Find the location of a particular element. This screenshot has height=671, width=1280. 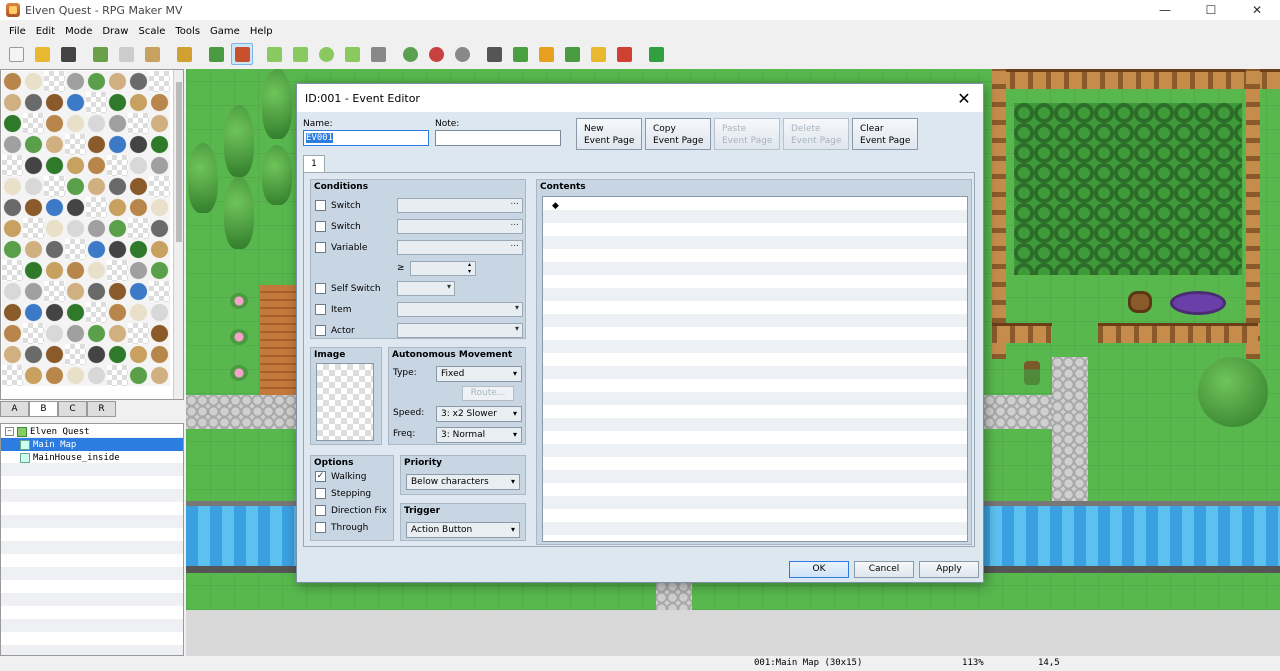

maximize-button: ☐ is located at coordinates (1211, 10).